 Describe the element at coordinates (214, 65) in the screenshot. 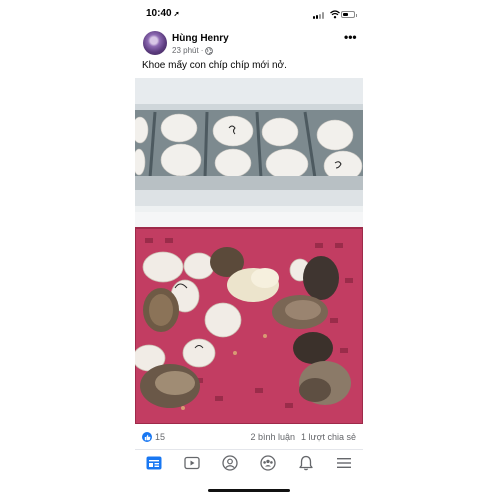

I see `post-caption: Khoe mấy con chíp chíp mới nở.` at that location.